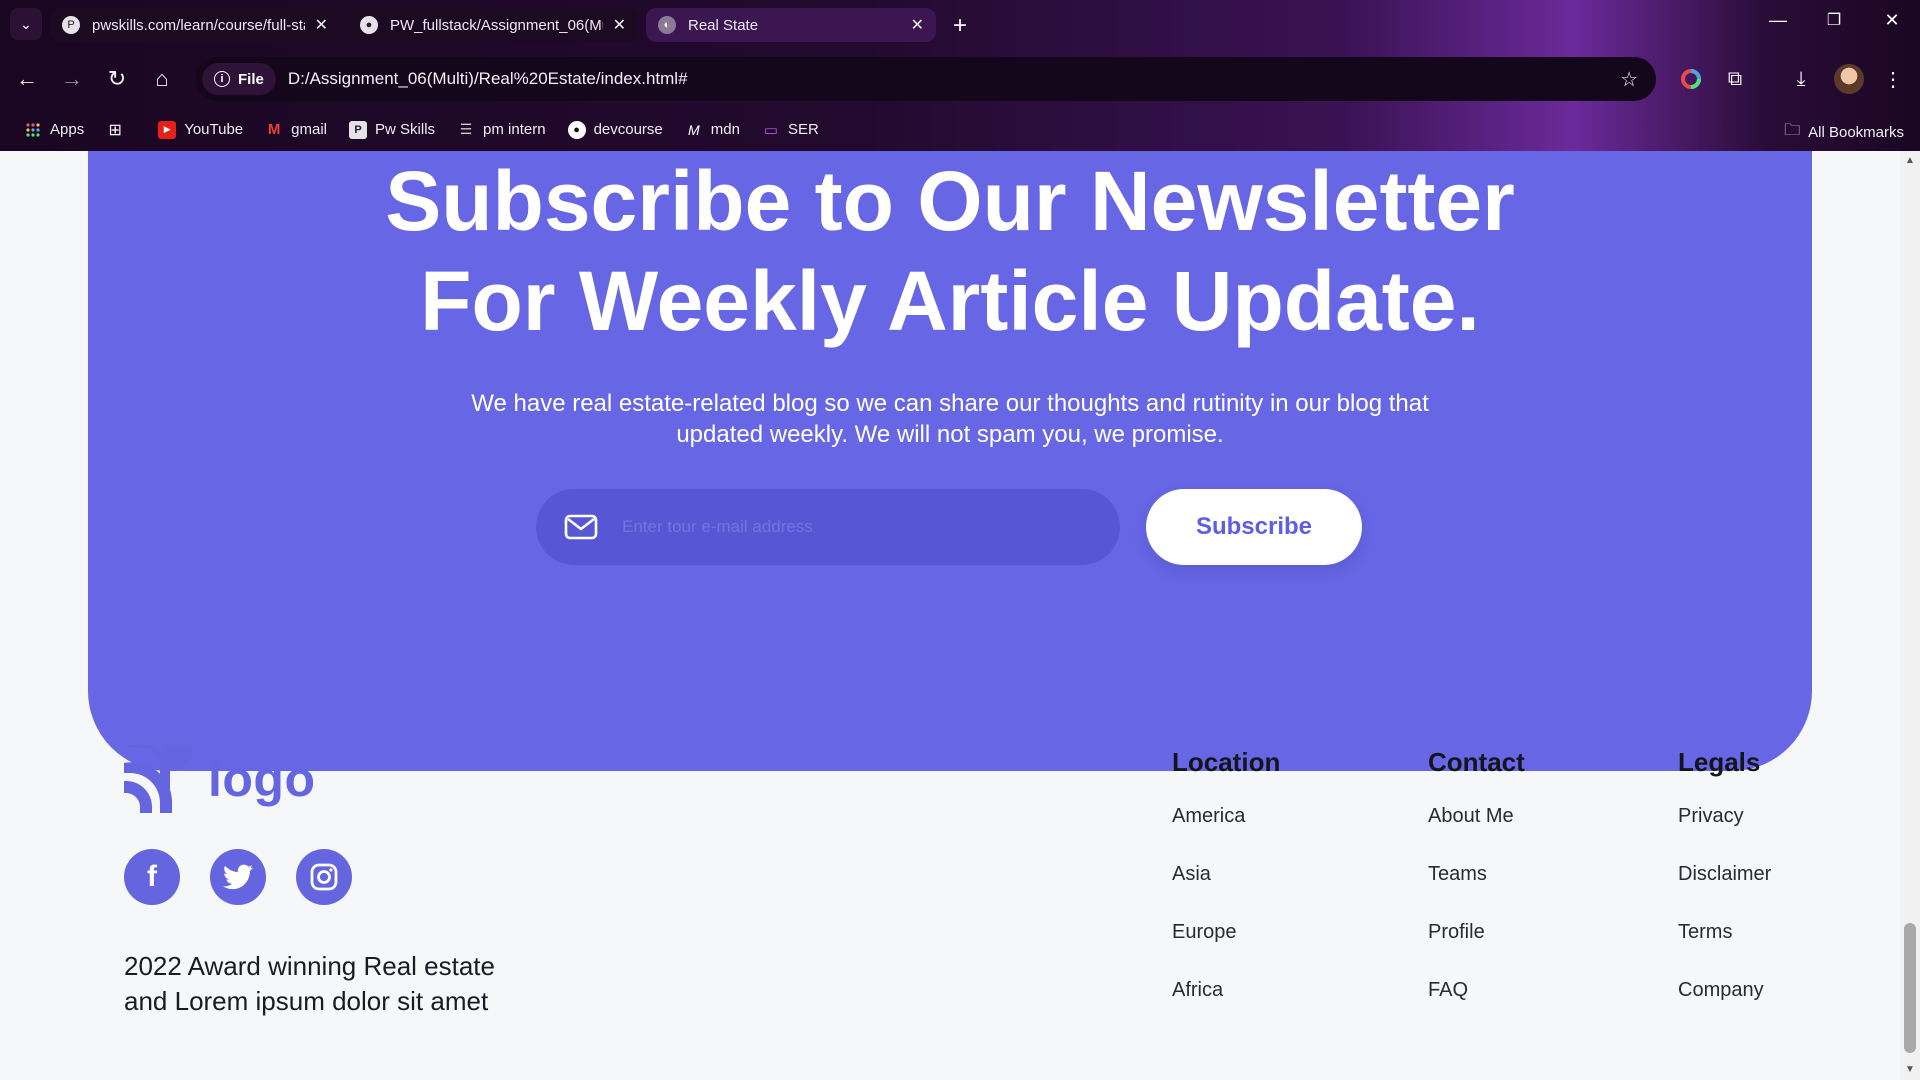 The width and height of the screenshot is (1920, 1080). What do you see at coordinates (1629, 79) in the screenshot?
I see `bookmark-star-icon: ☆` at bounding box center [1629, 79].